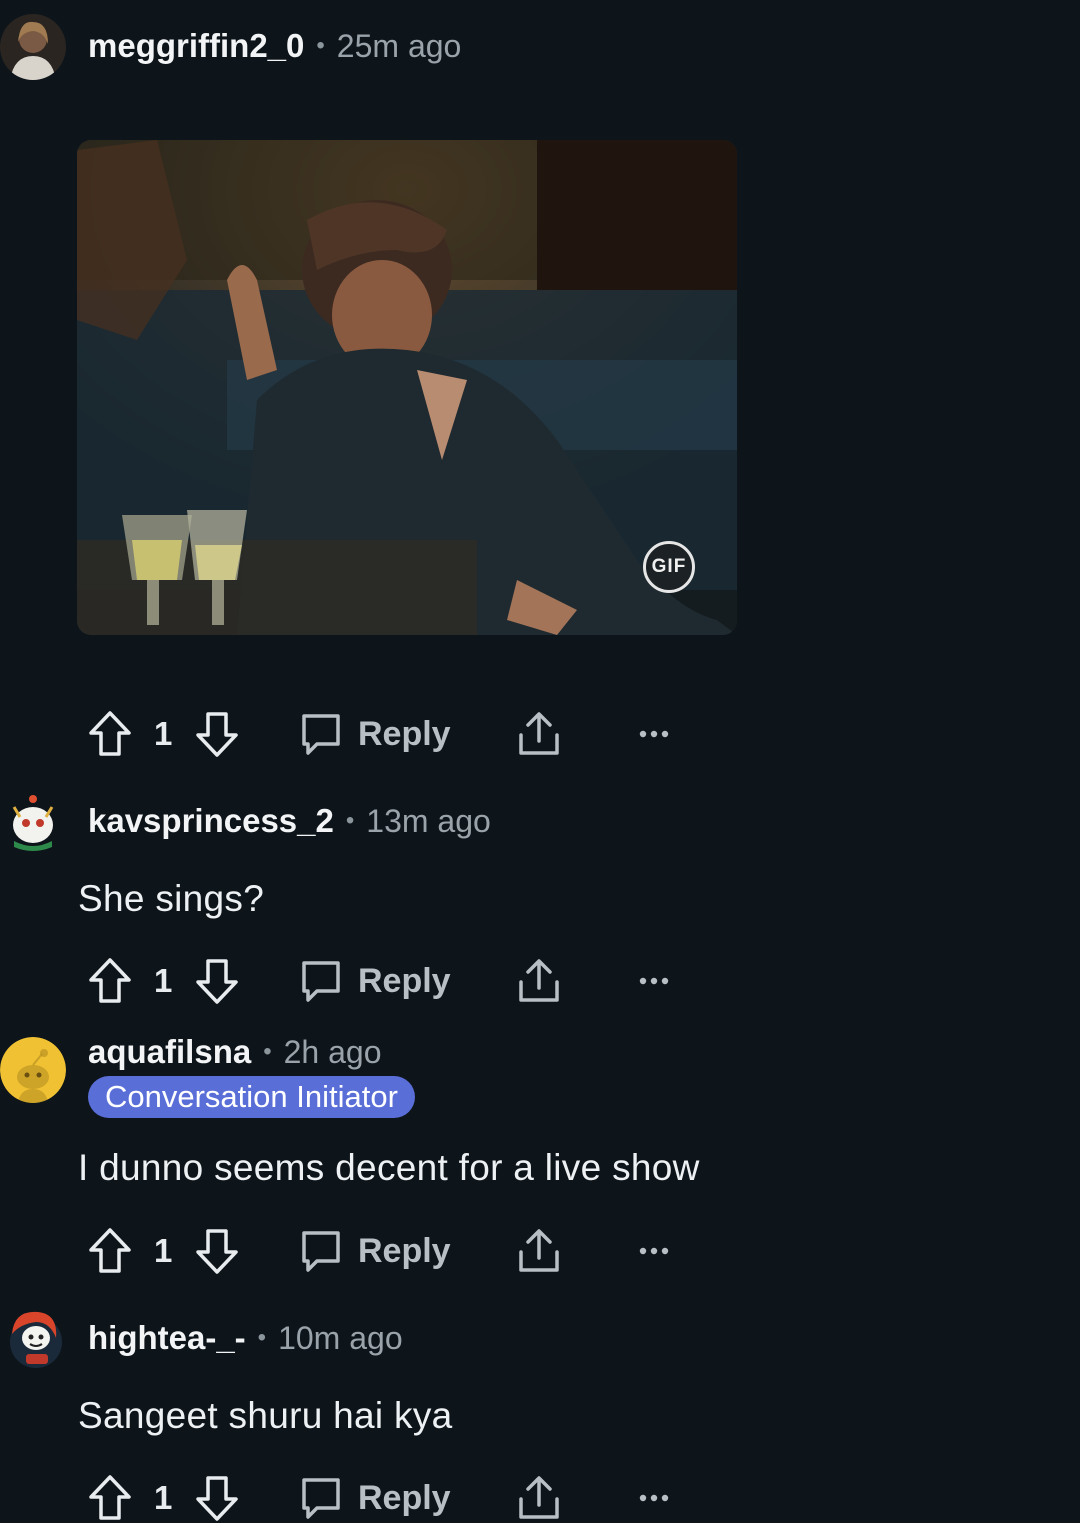  Describe the element at coordinates (196, 46) in the screenshot. I see `username: meggriffin2_0` at that location.